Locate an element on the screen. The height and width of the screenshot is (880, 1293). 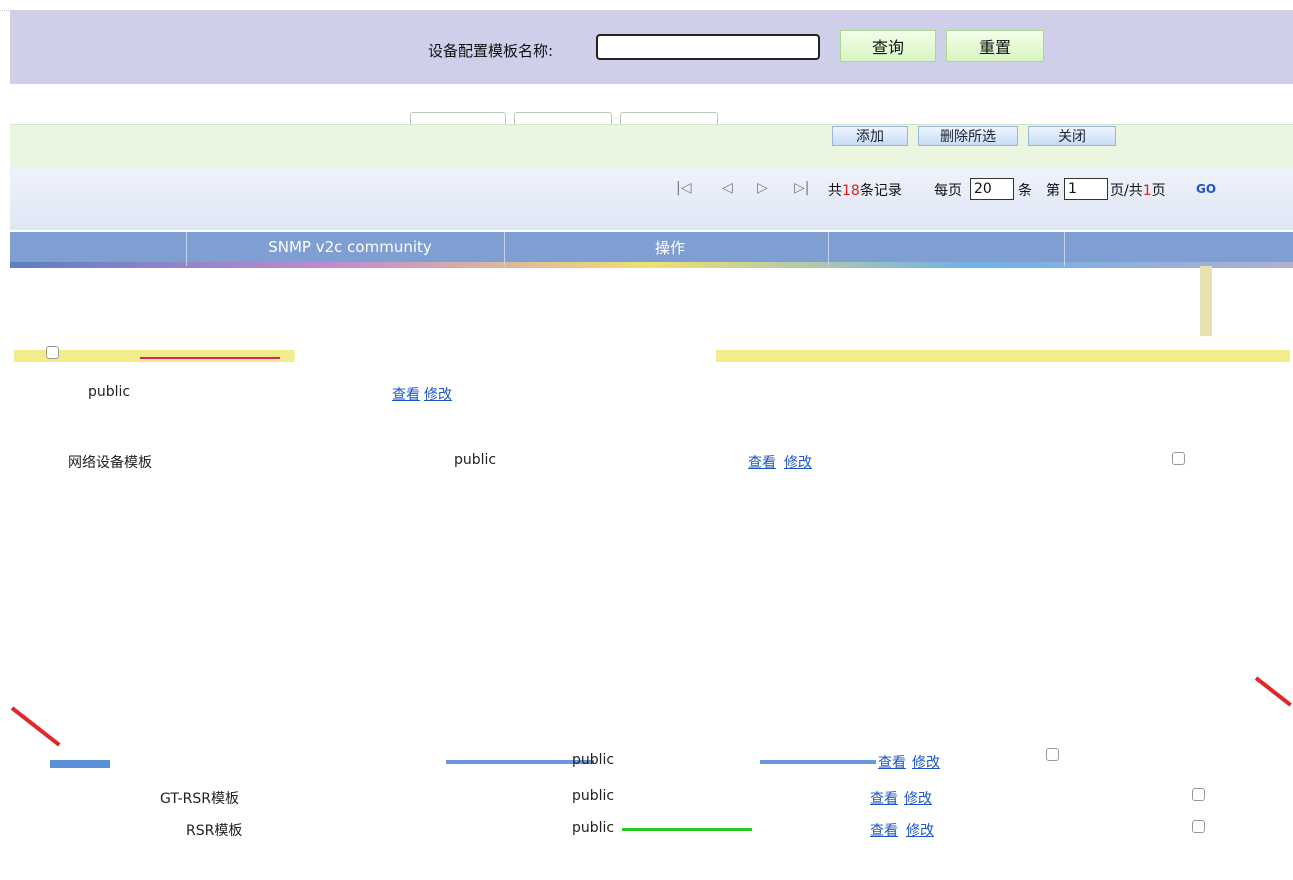
per-page-input: 20 is located at coordinates (992, 189).